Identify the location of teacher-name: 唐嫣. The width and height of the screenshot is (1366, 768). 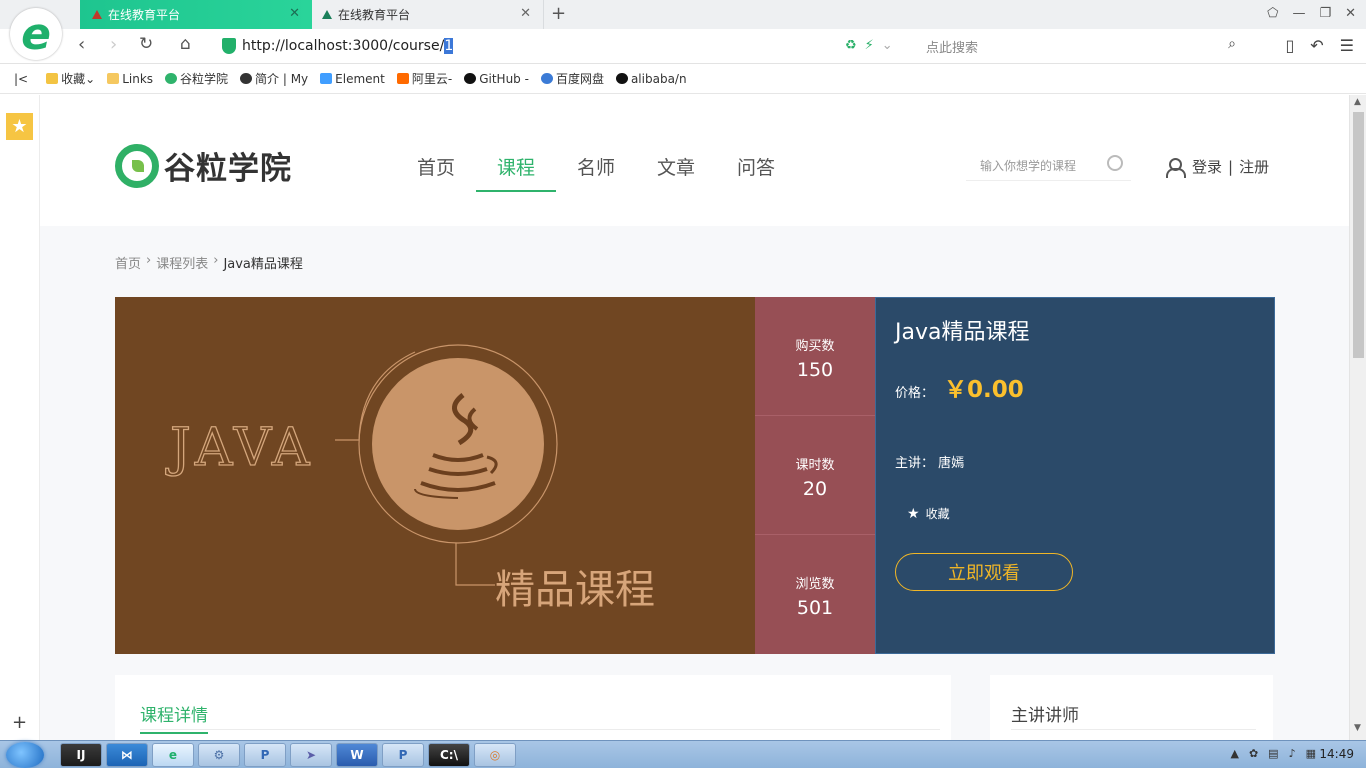
(951, 463).